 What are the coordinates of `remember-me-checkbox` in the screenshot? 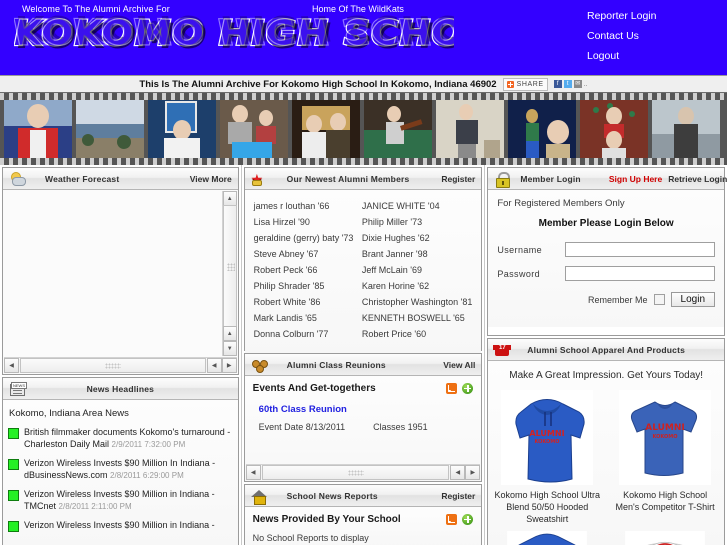 It's located at (659, 299).